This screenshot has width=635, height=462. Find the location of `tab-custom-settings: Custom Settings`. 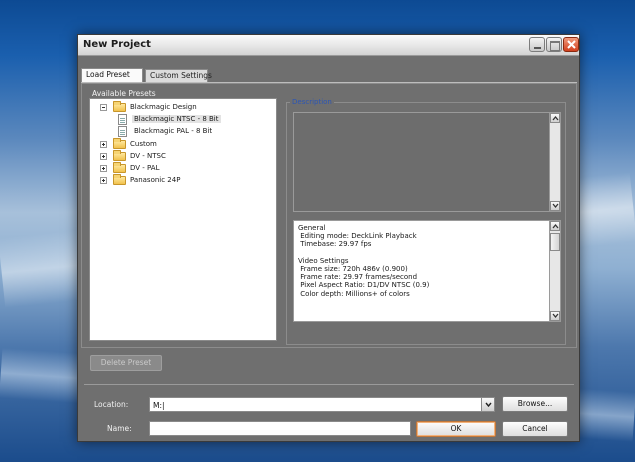

tab-custom-settings: Custom Settings is located at coordinates (178, 75).